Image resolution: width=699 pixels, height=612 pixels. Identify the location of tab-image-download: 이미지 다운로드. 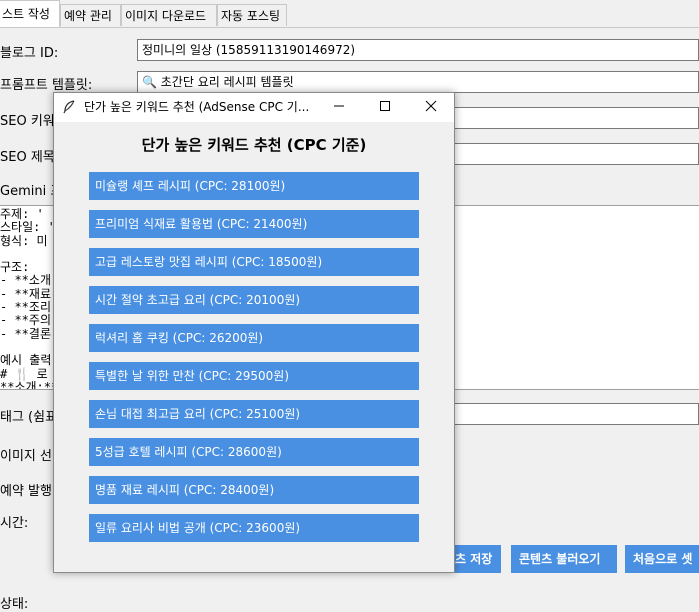
(169, 15).